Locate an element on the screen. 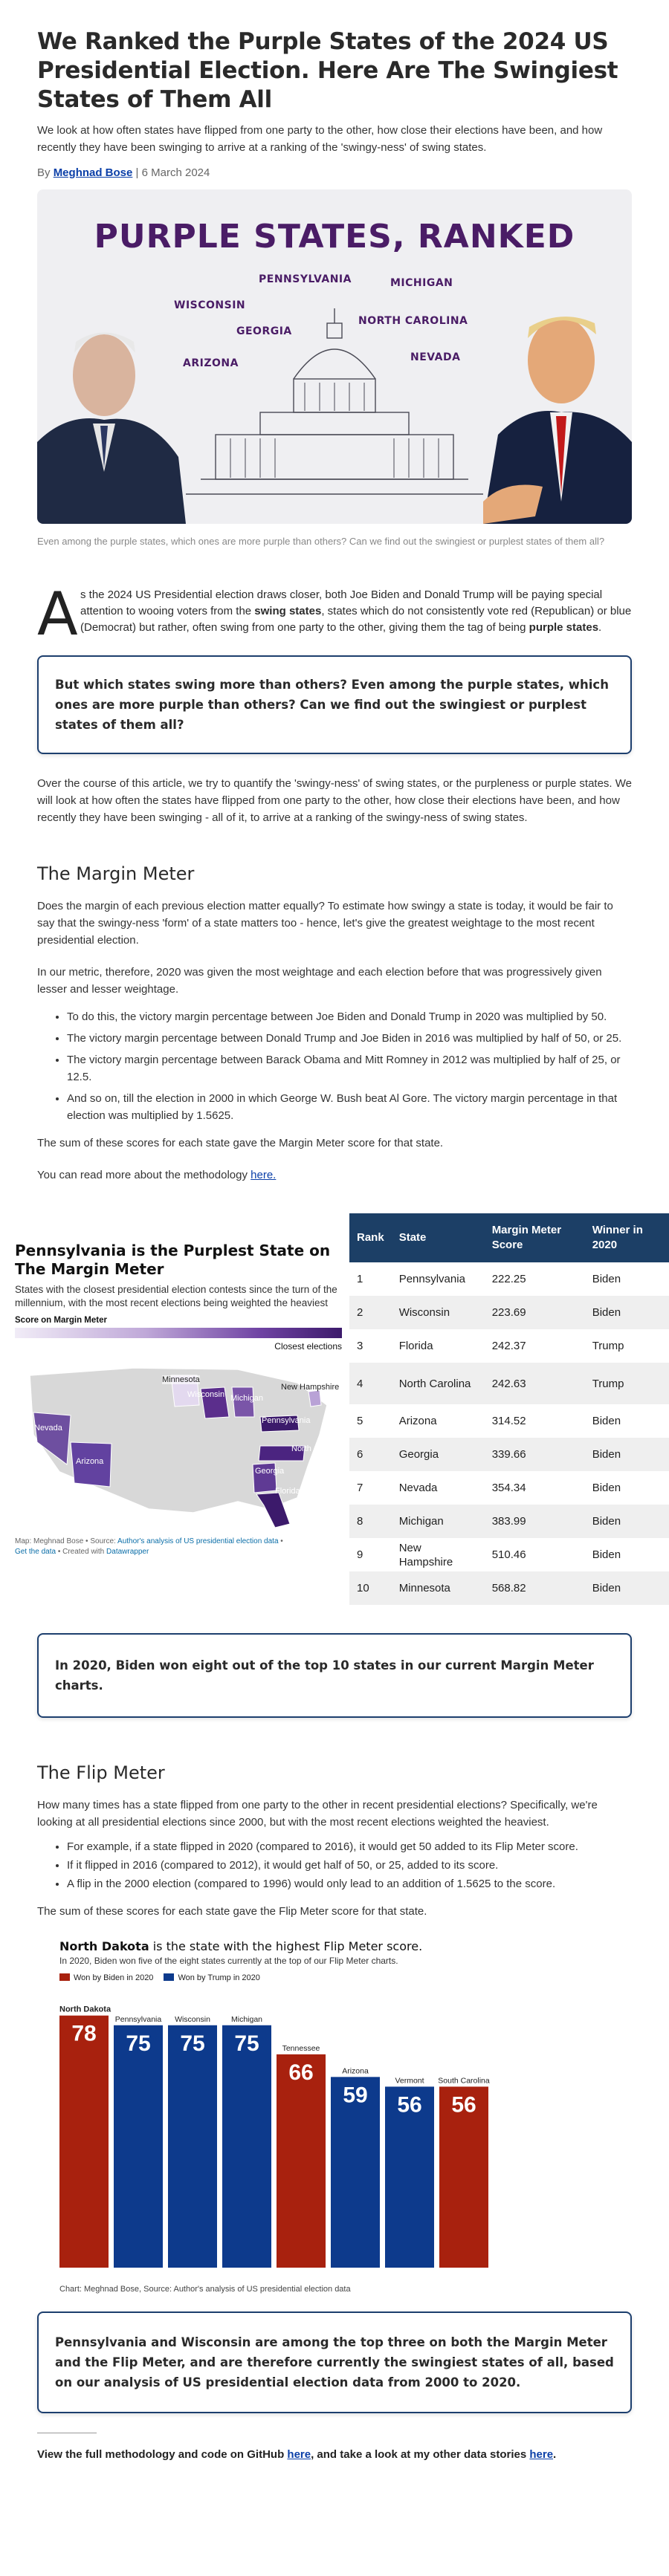 This screenshot has height=2576, width=669. cell-rank: 8 is located at coordinates (370, 1521).